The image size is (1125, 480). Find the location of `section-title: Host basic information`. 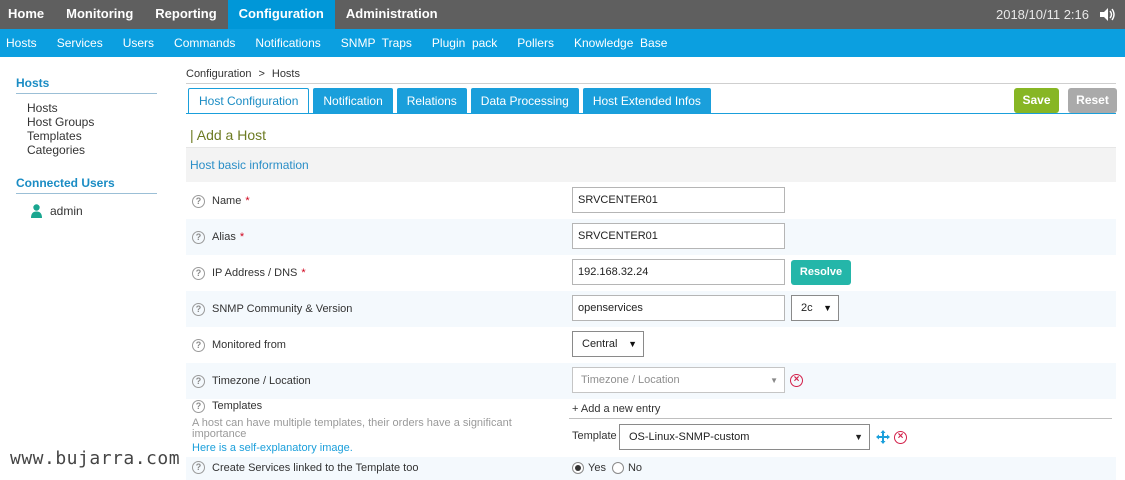

section-title: Host basic information is located at coordinates (249, 165).